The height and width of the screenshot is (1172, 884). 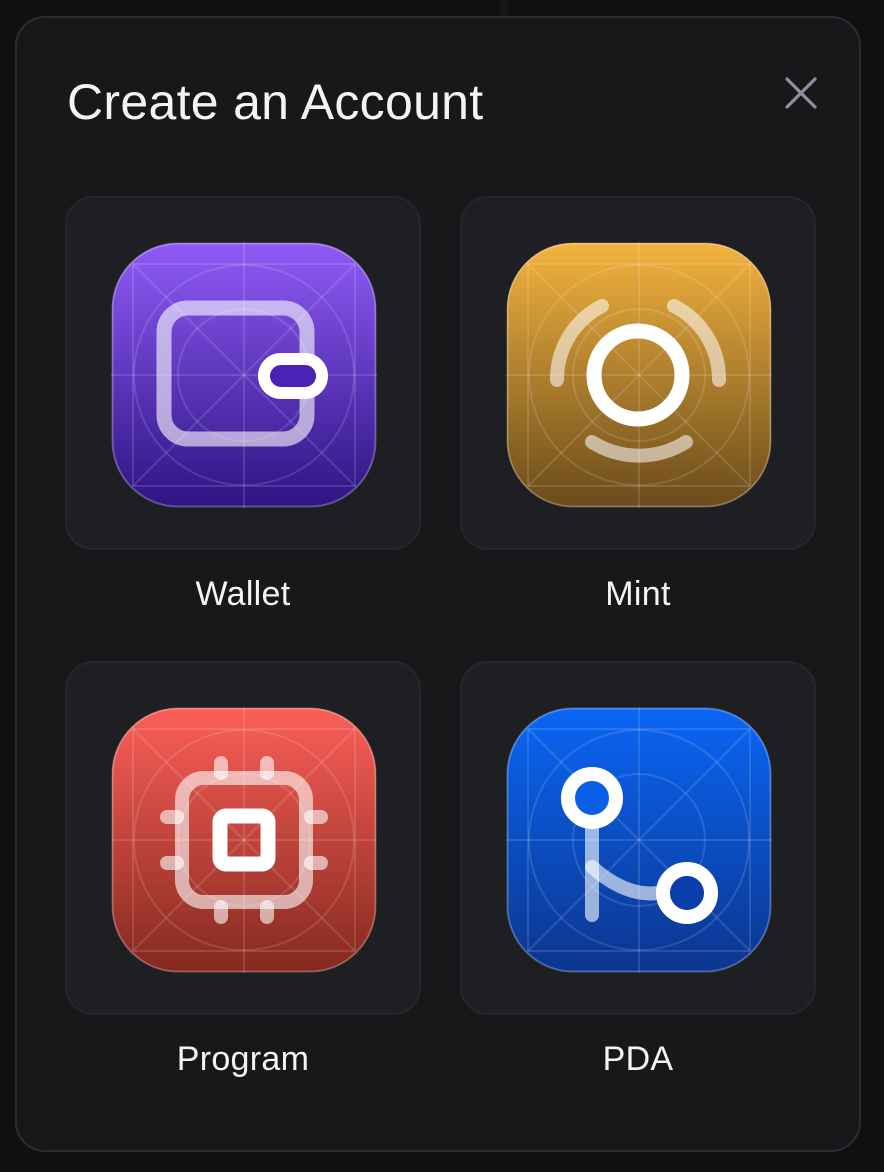 What do you see at coordinates (243, 594) in the screenshot?
I see `option-label-wallet: Wallet` at bounding box center [243, 594].